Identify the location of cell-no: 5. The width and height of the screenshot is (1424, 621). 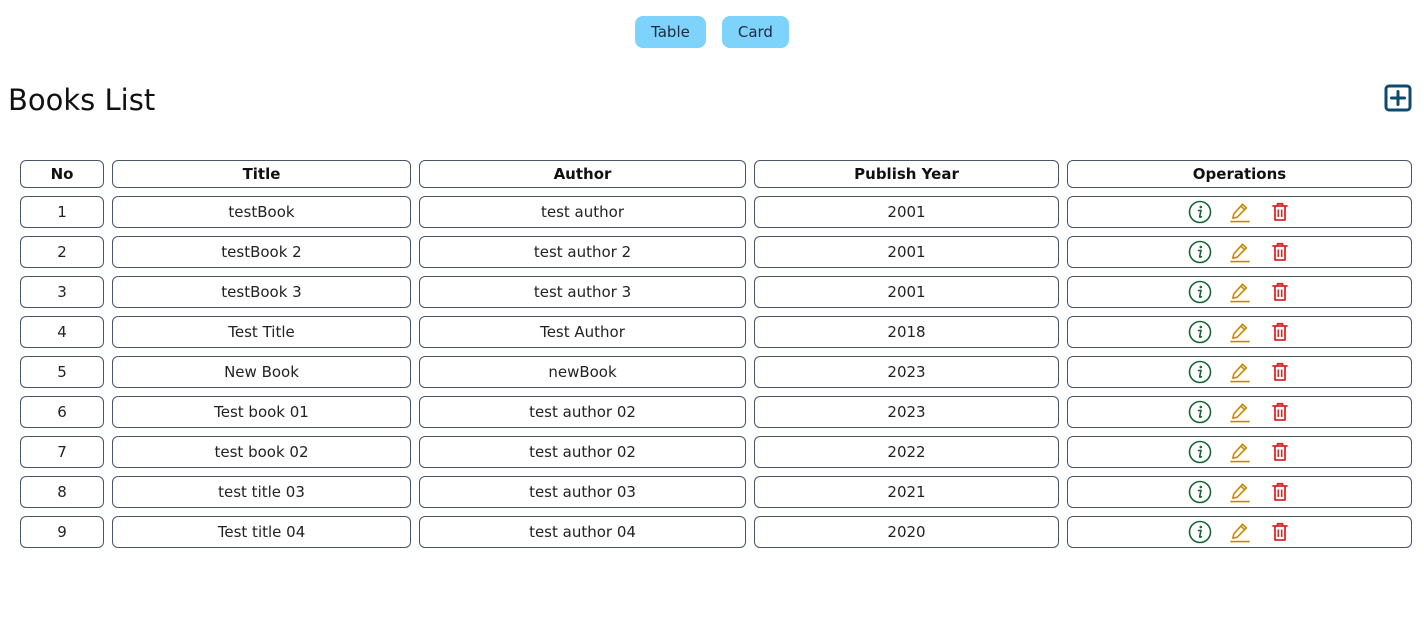
(62, 372).